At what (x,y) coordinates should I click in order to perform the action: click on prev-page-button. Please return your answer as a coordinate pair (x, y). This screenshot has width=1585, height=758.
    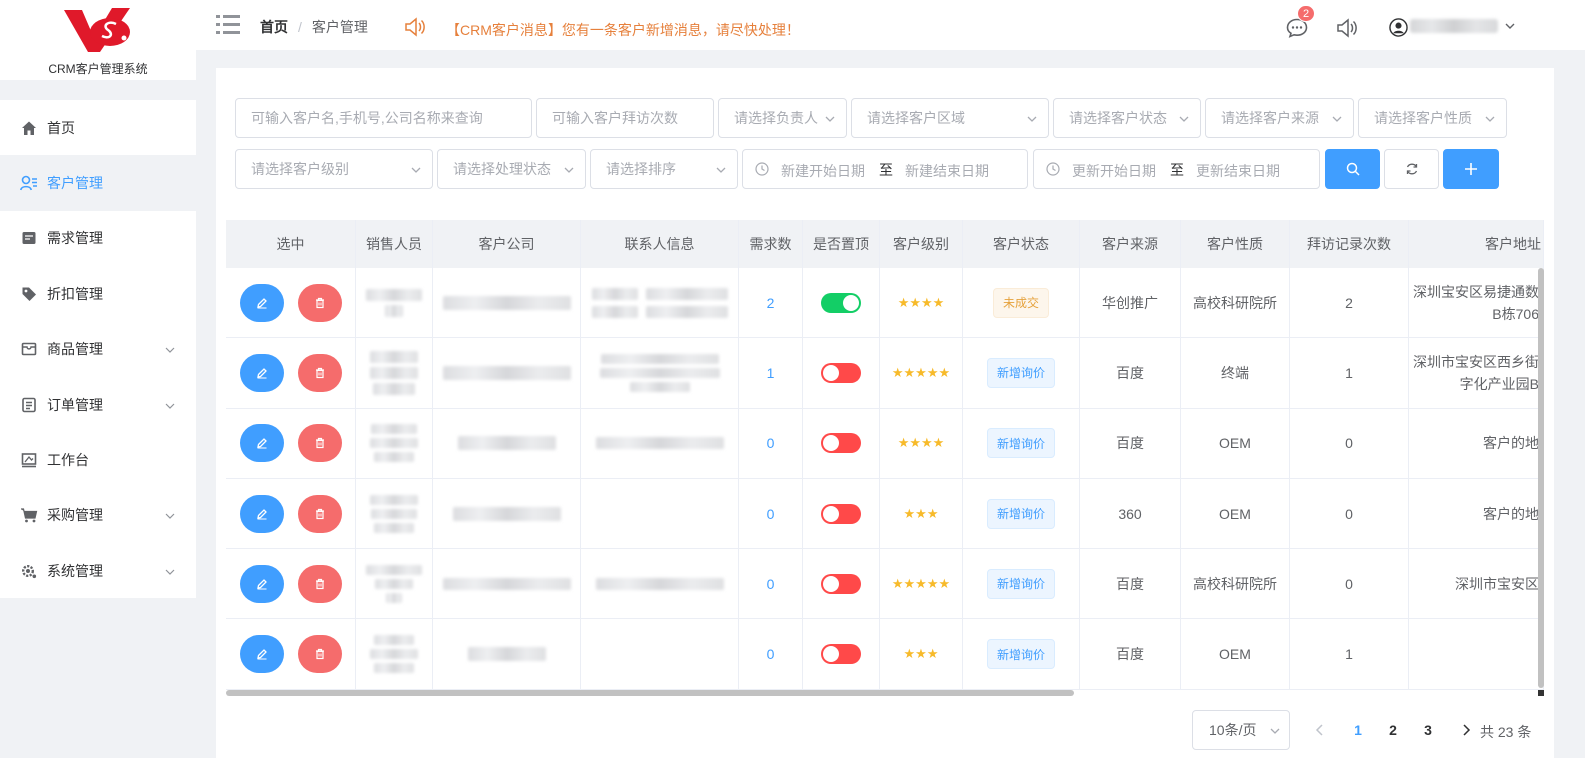
    Looking at the image, I should click on (1320, 730).